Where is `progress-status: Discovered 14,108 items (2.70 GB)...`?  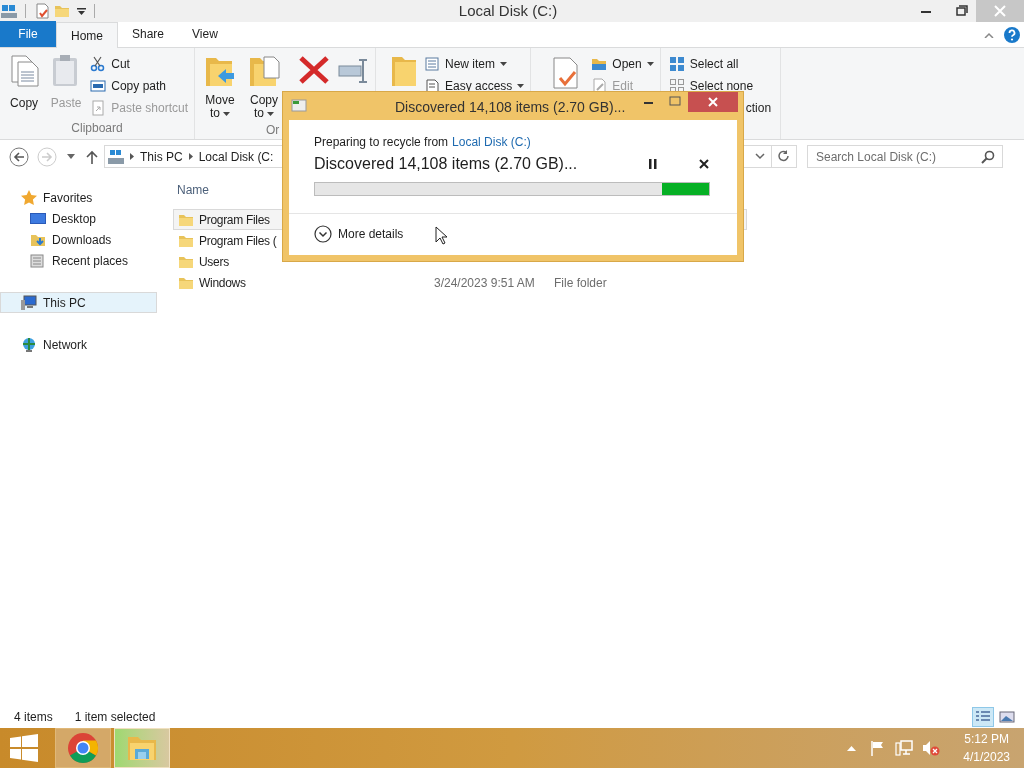 progress-status: Discovered 14,108 items (2.70 GB)... is located at coordinates (446, 164).